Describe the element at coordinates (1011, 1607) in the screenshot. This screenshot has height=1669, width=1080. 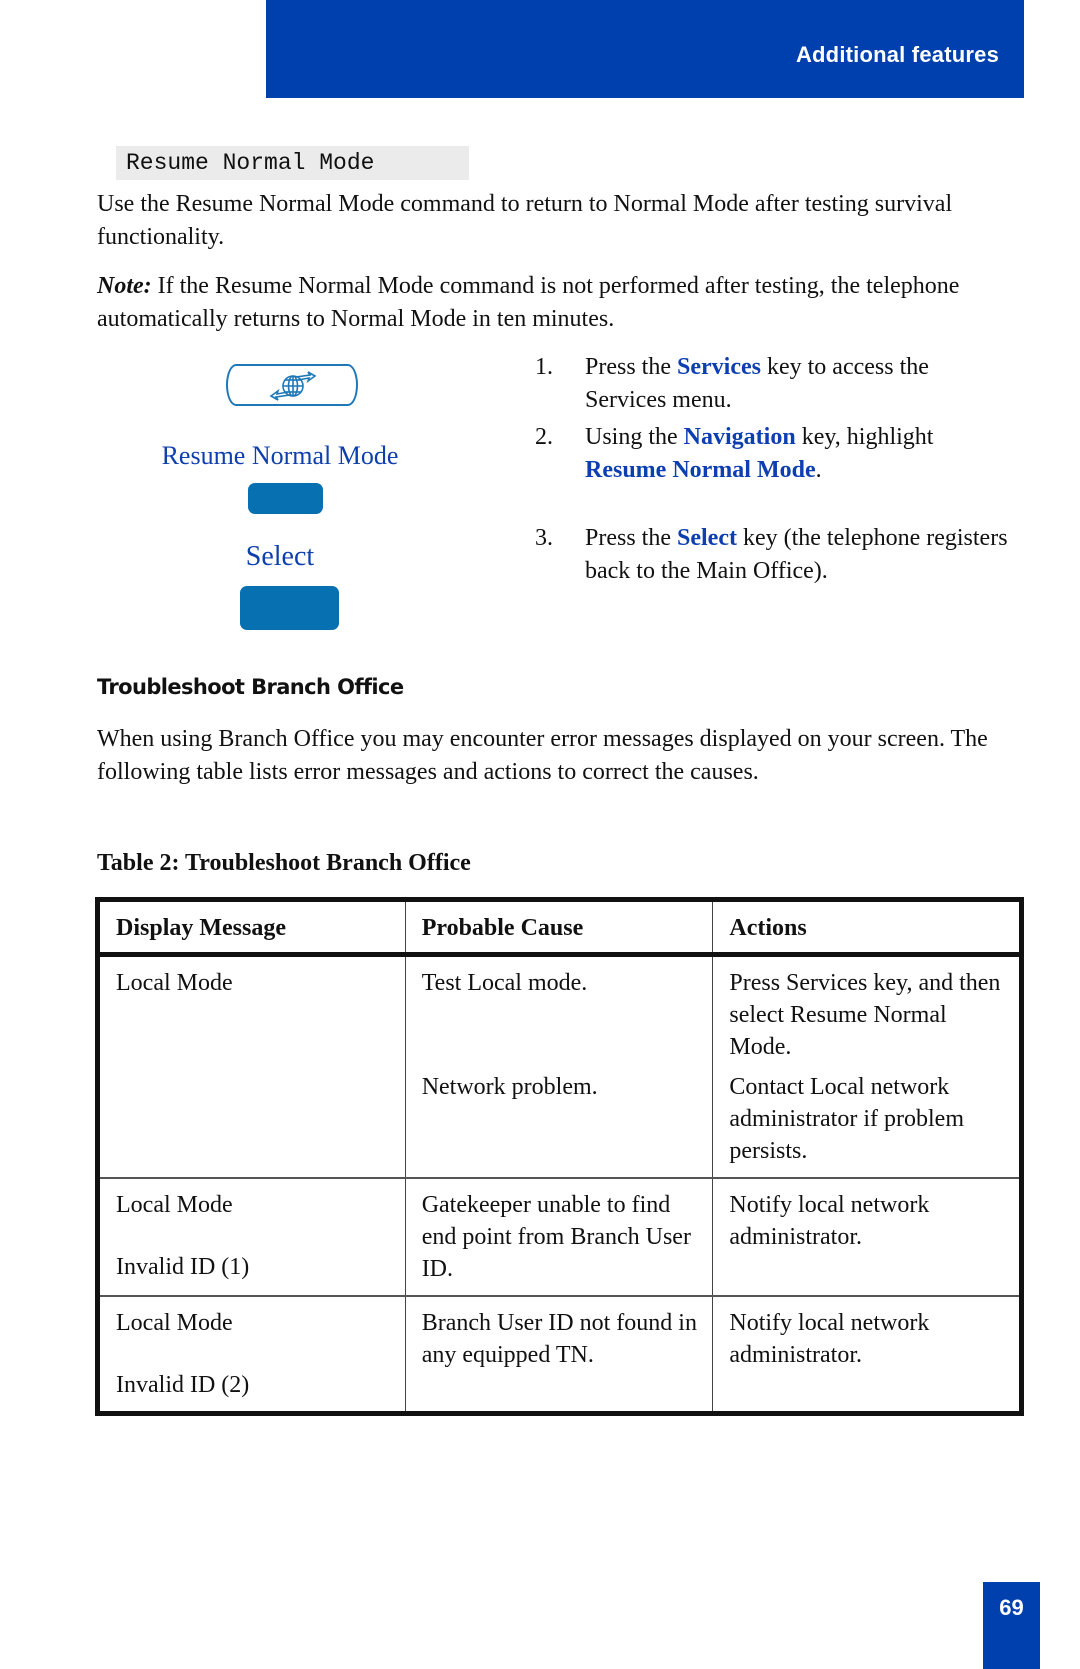
I see `page-number: 69` at that location.